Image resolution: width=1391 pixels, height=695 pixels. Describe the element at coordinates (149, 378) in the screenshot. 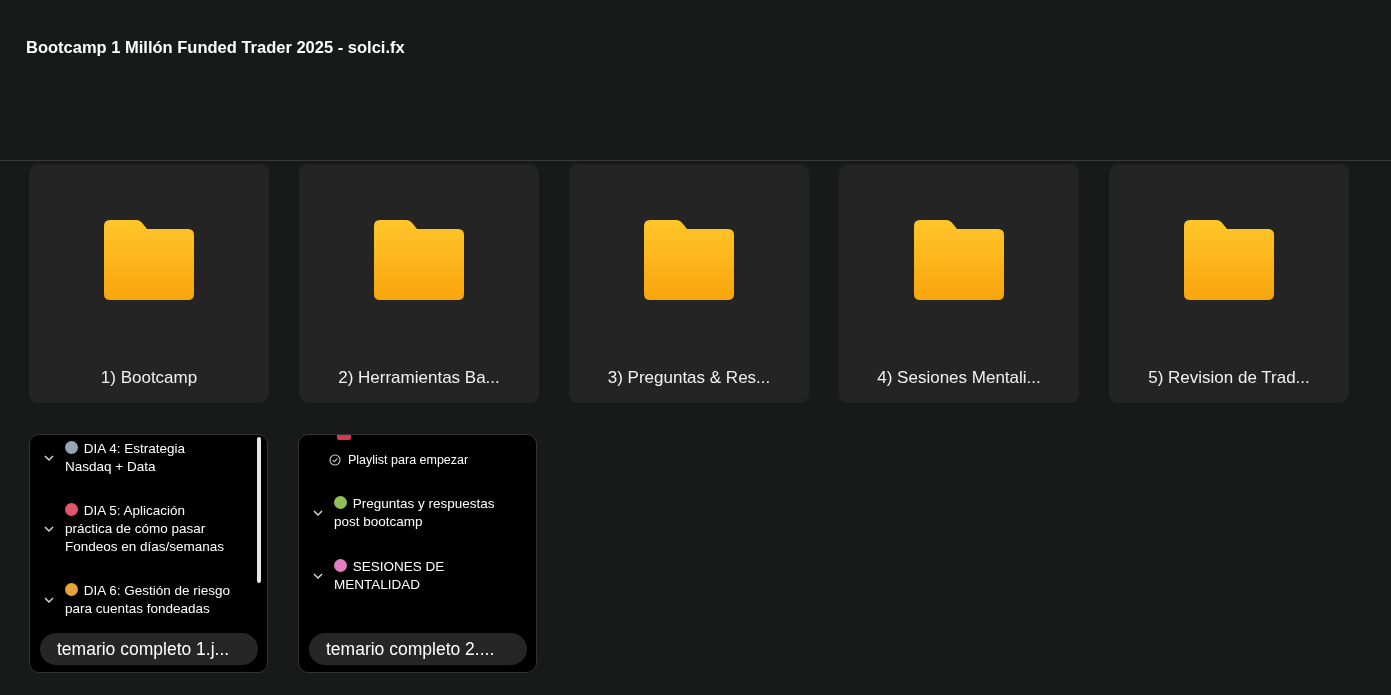

I see `folder-name: 1) Bootcamp` at that location.